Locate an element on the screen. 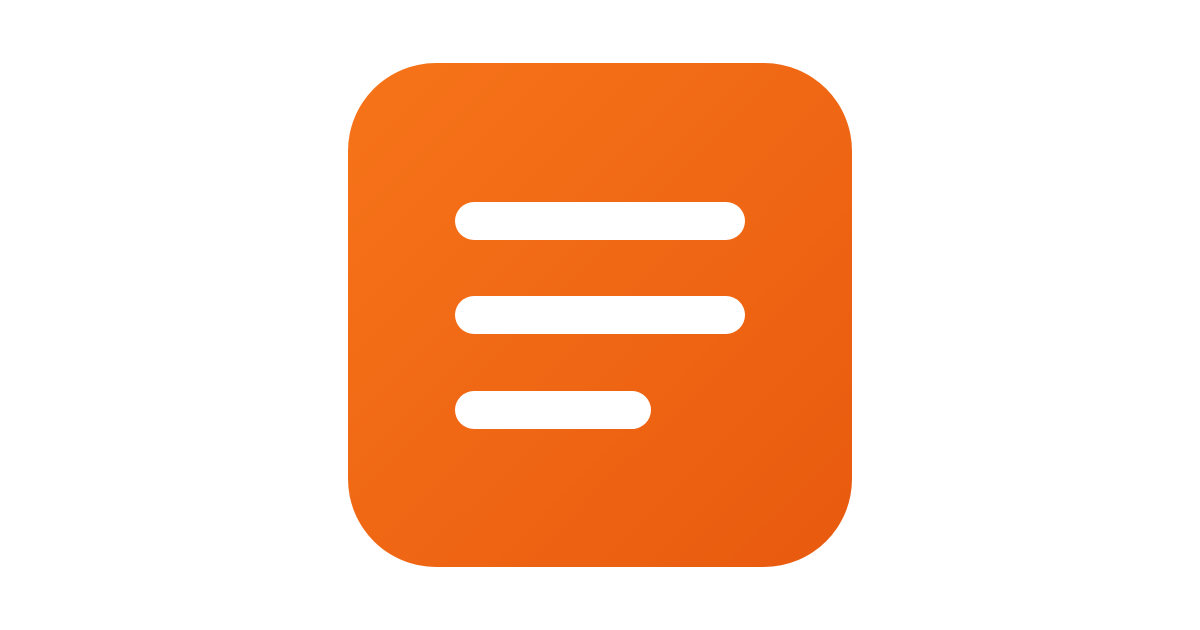 This screenshot has width=1200, height=630. text-line-middle is located at coordinates (600, 315).